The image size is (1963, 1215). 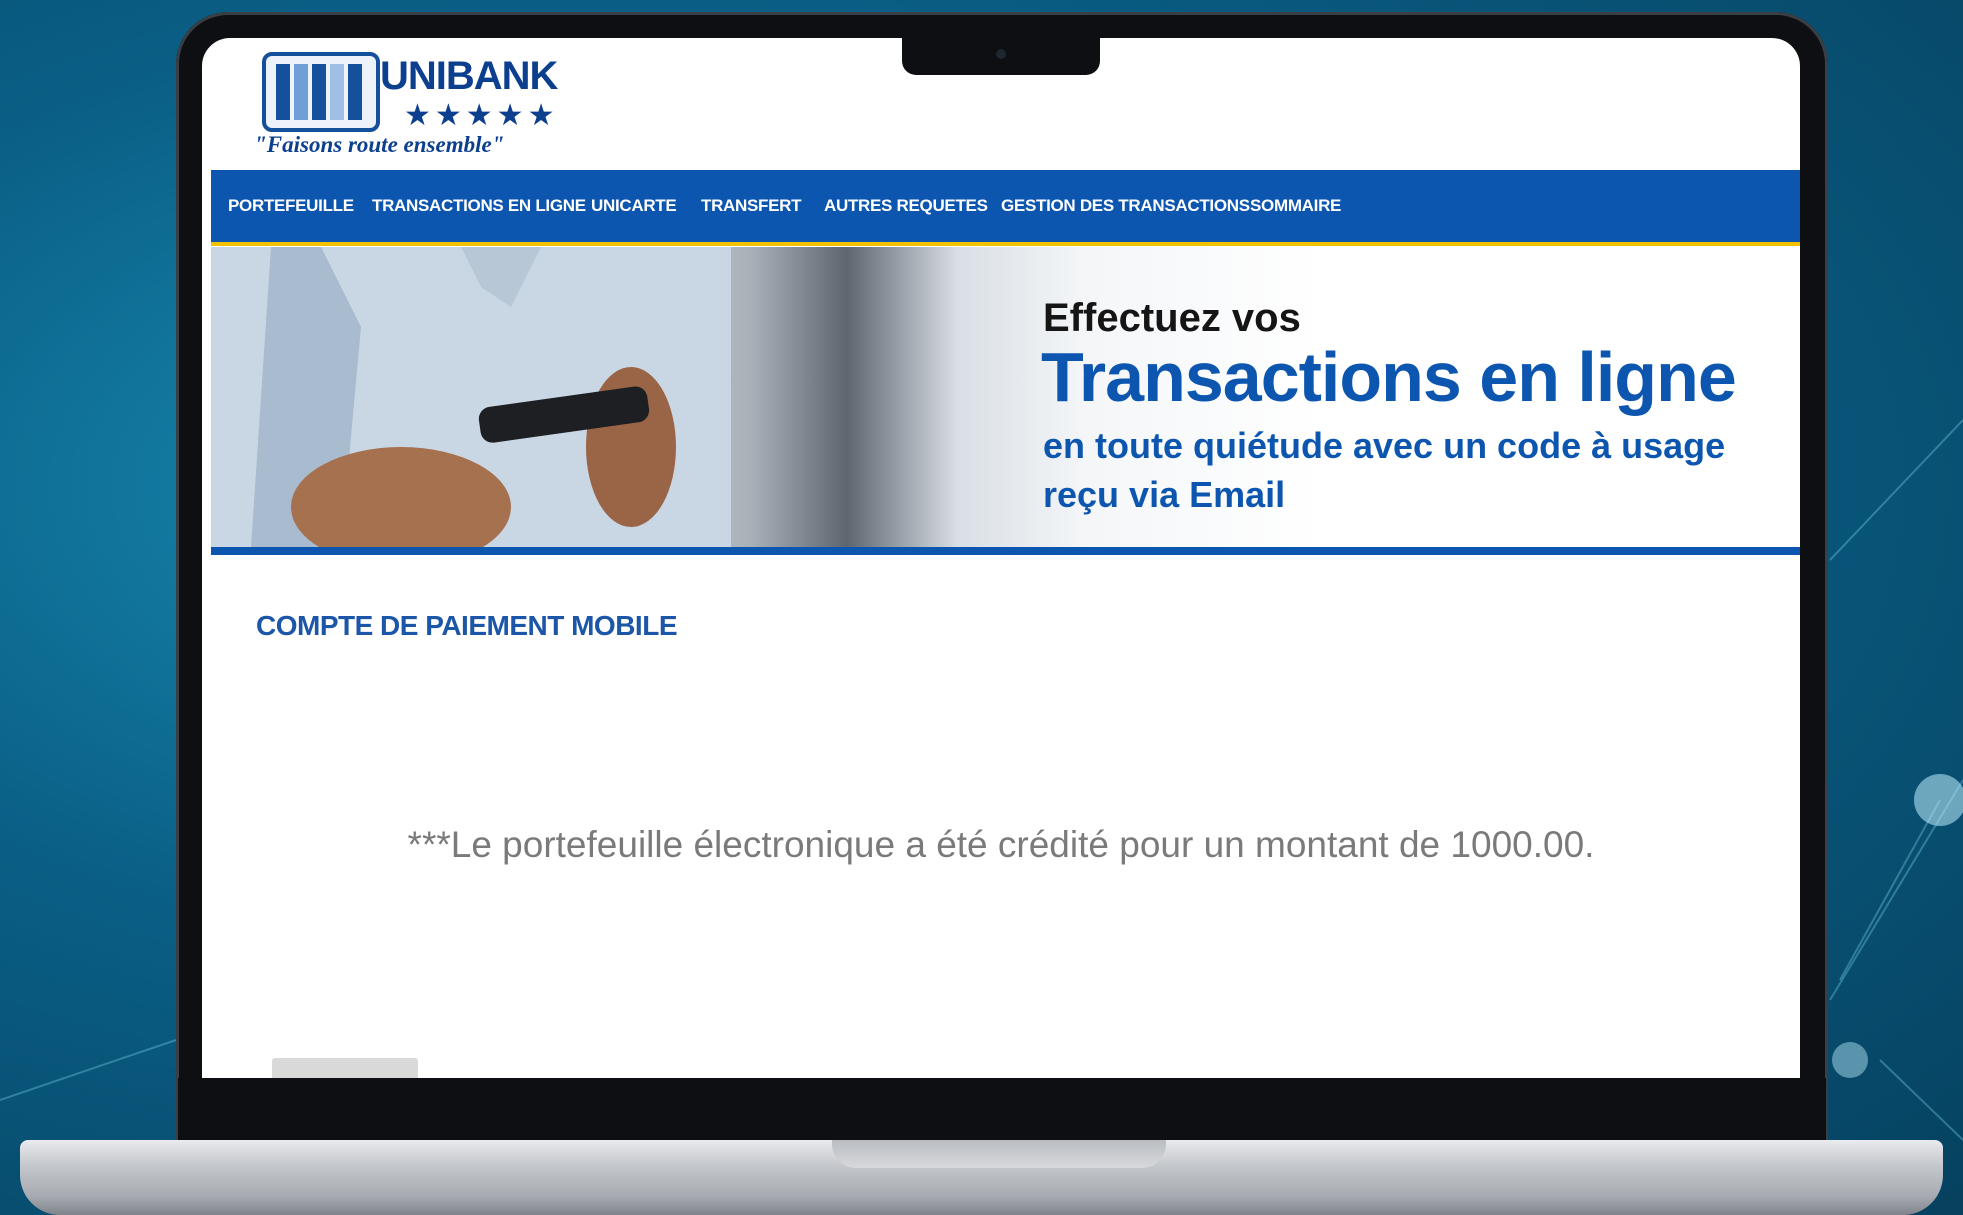 What do you see at coordinates (1172, 318) in the screenshot?
I see `banner-line-1: Effectuez vos` at bounding box center [1172, 318].